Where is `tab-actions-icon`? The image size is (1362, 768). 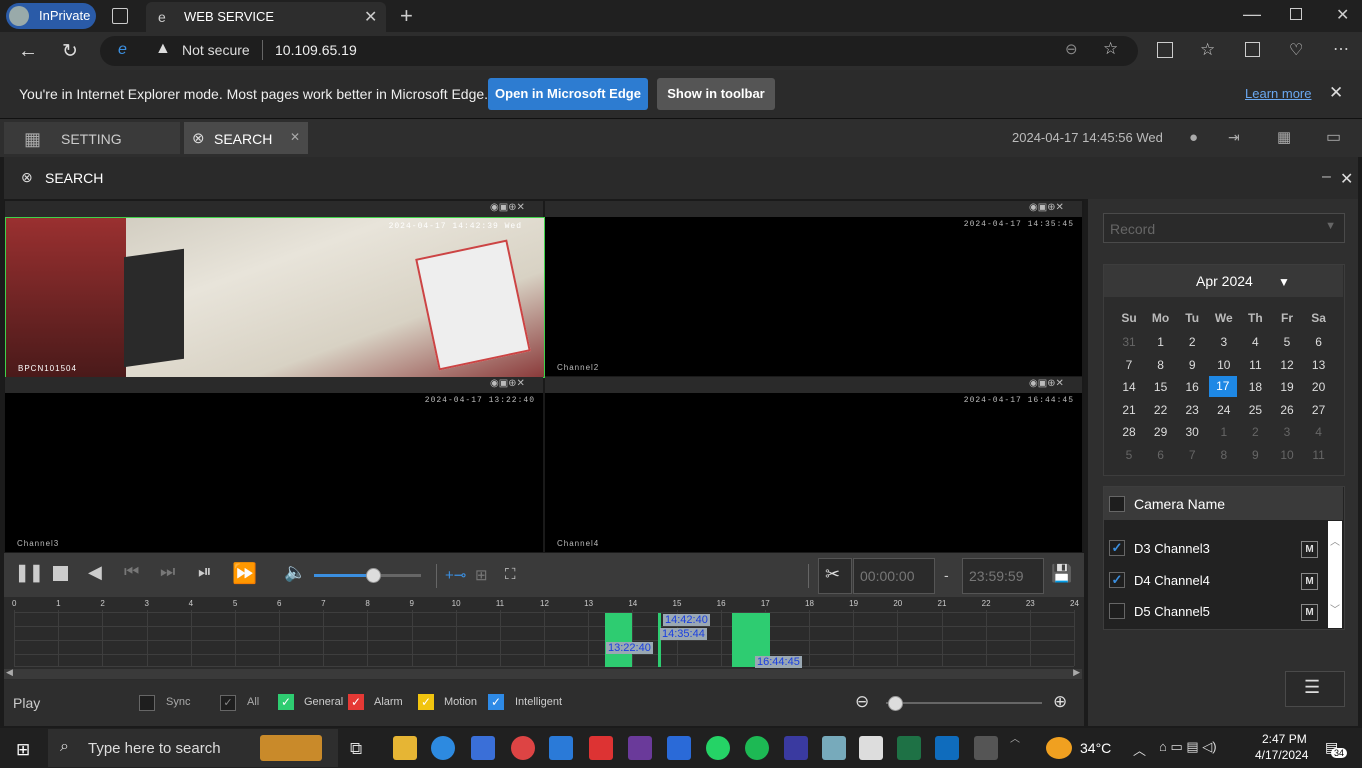 tab-actions-icon is located at coordinates (120, 16).